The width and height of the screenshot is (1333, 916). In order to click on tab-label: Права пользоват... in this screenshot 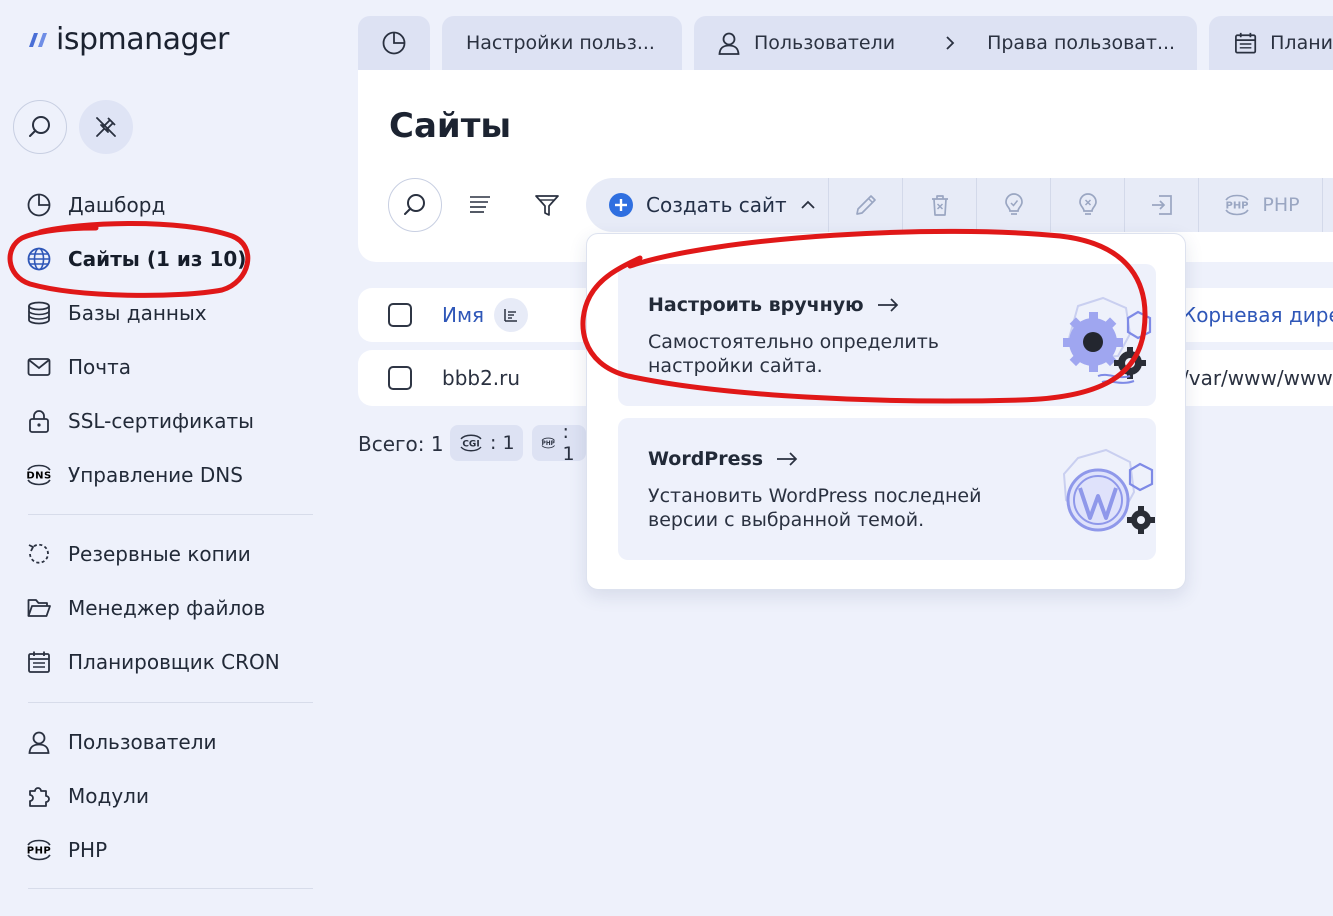, I will do `click(1081, 43)`.